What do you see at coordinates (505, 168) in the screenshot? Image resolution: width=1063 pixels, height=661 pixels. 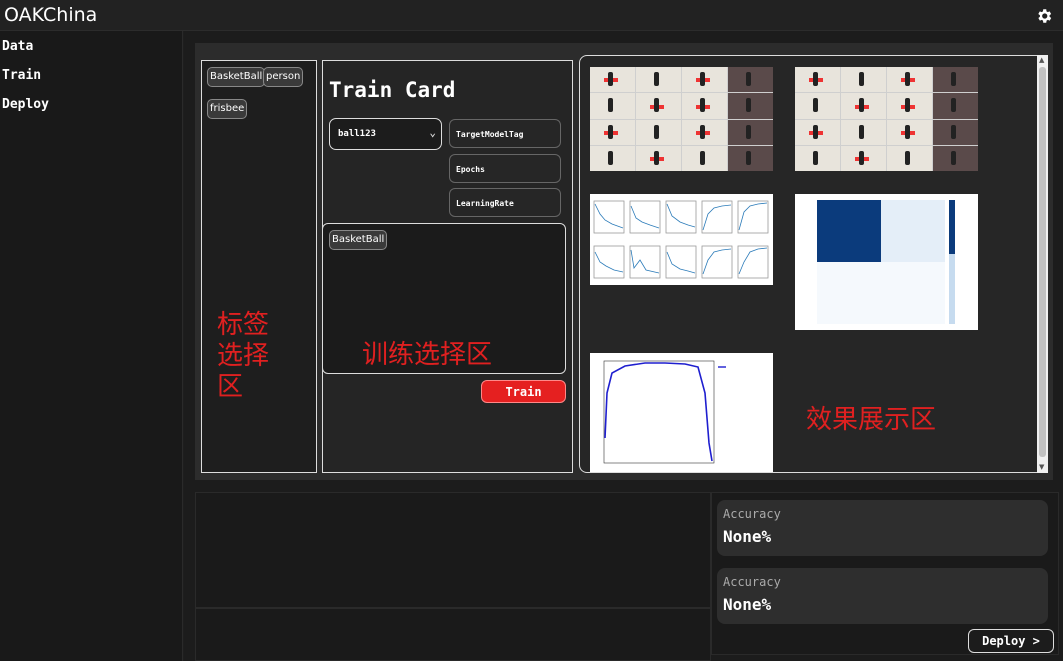 I see `epochs-field: Epochs` at bounding box center [505, 168].